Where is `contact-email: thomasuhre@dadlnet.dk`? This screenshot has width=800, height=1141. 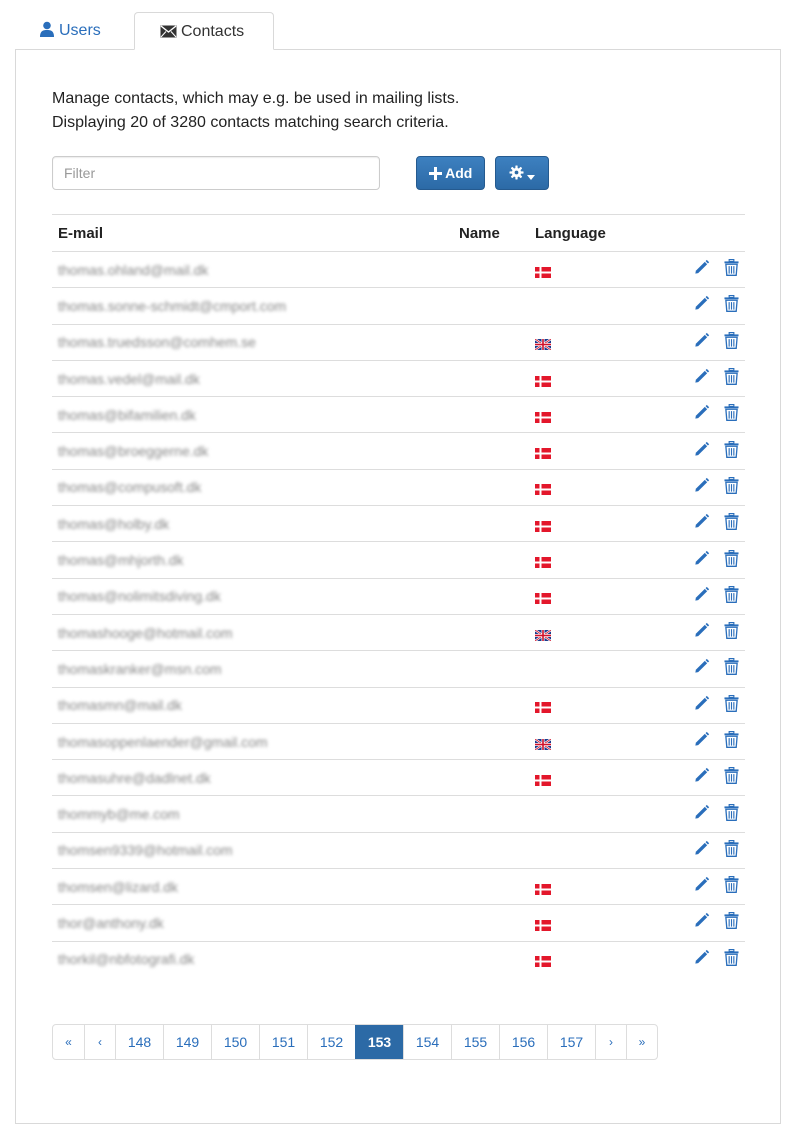
contact-email: thomasuhre@dadlnet.dk is located at coordinates (252, 777).